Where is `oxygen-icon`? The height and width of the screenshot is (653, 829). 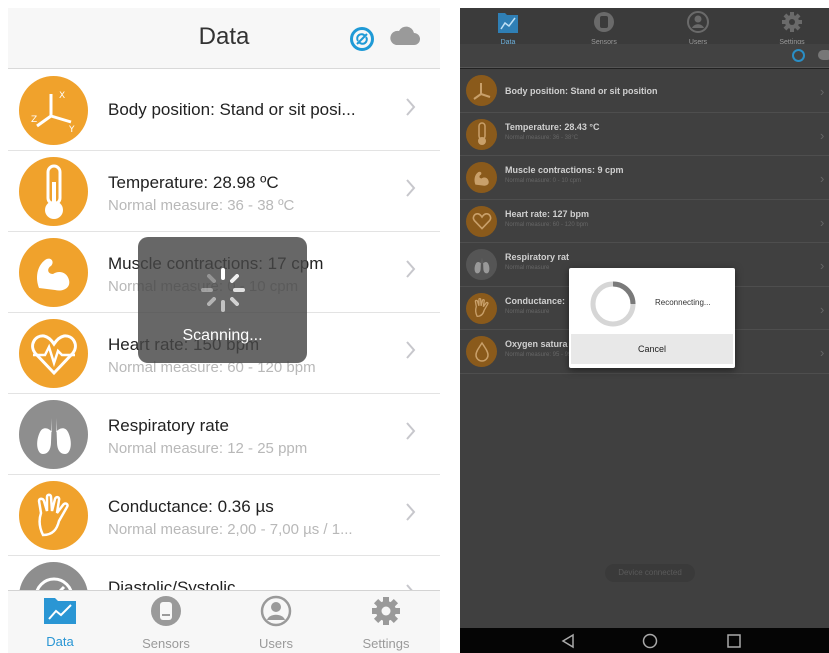 oxygen-icon is located at coordinates (481, 351).